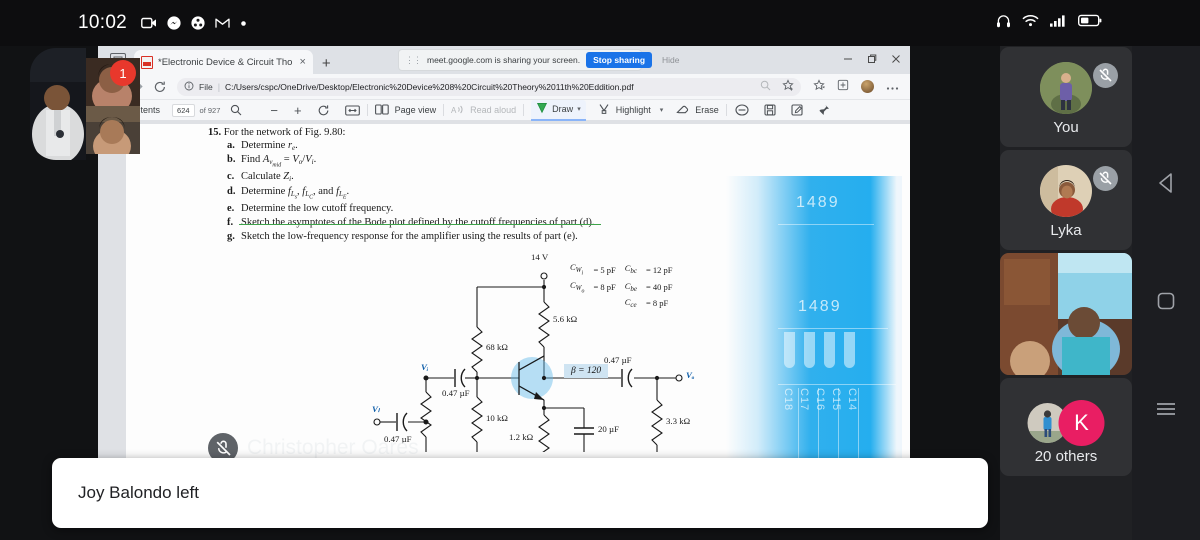  What do you see at coordinates (742, 110) in the screenshot?
I see `minus-circle-icon` at bounding box center [742, 110].